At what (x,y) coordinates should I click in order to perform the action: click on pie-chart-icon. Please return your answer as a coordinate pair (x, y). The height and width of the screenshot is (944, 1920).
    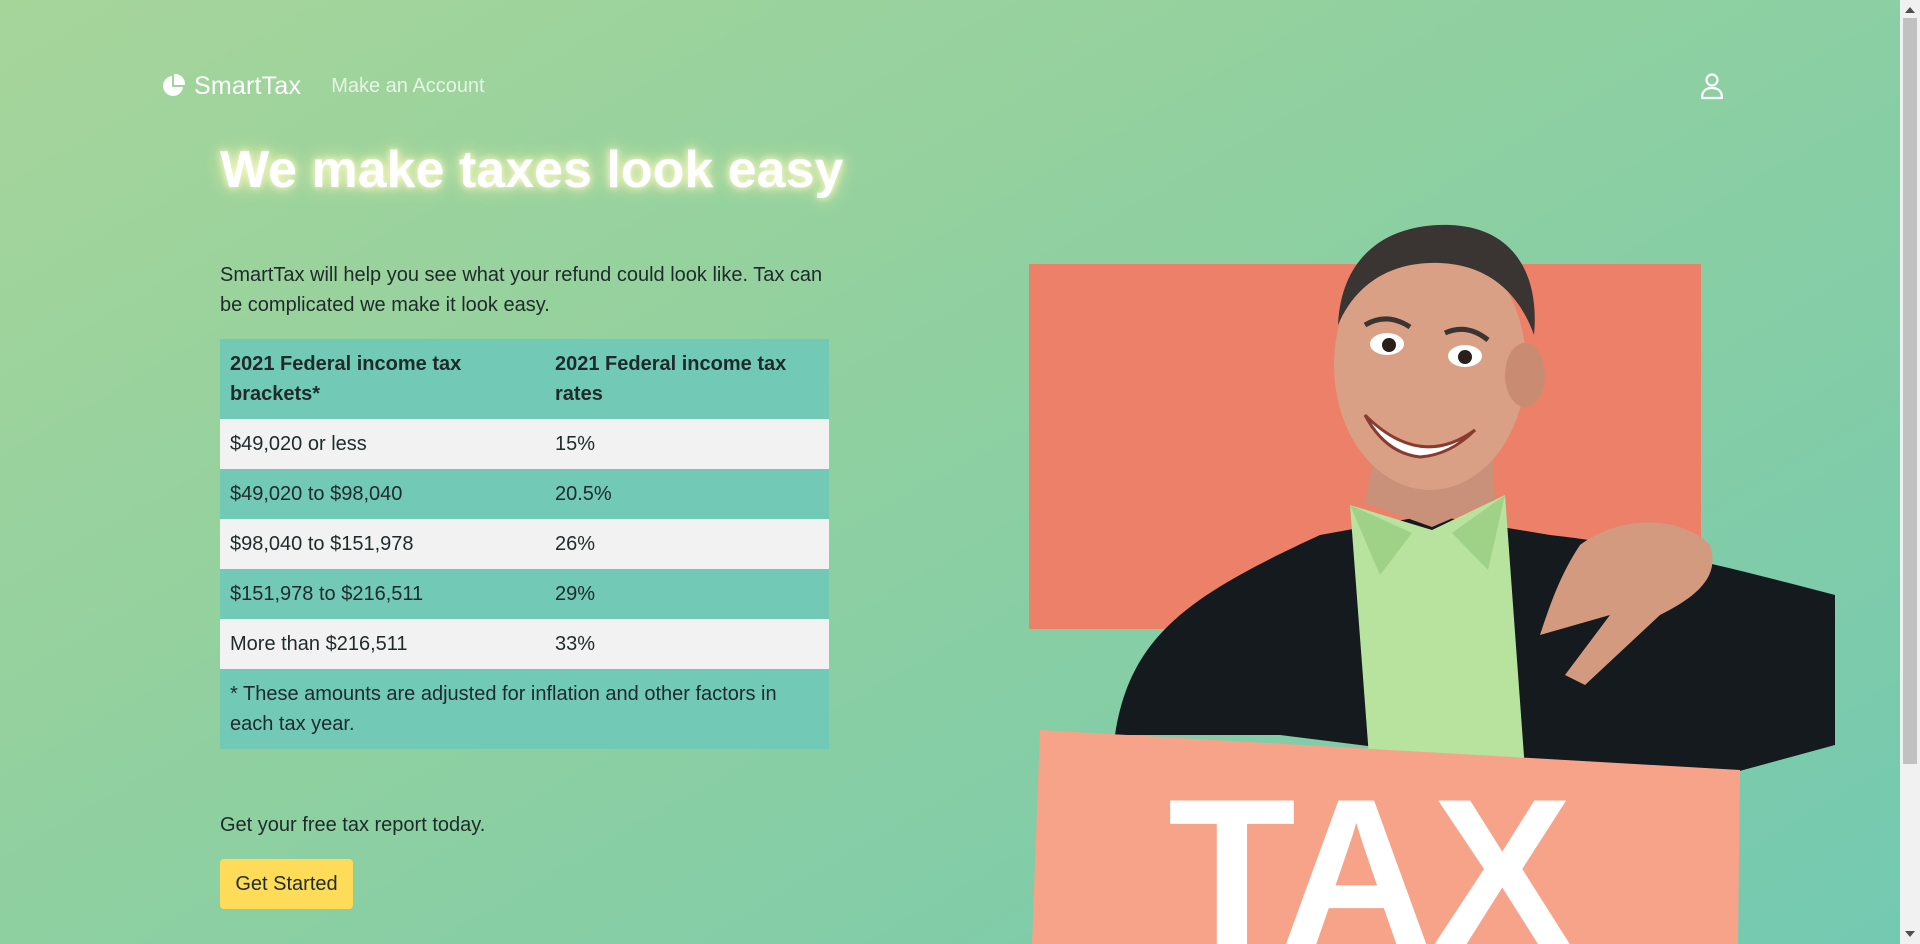
    Looking at the image, I should click on (174, 84).